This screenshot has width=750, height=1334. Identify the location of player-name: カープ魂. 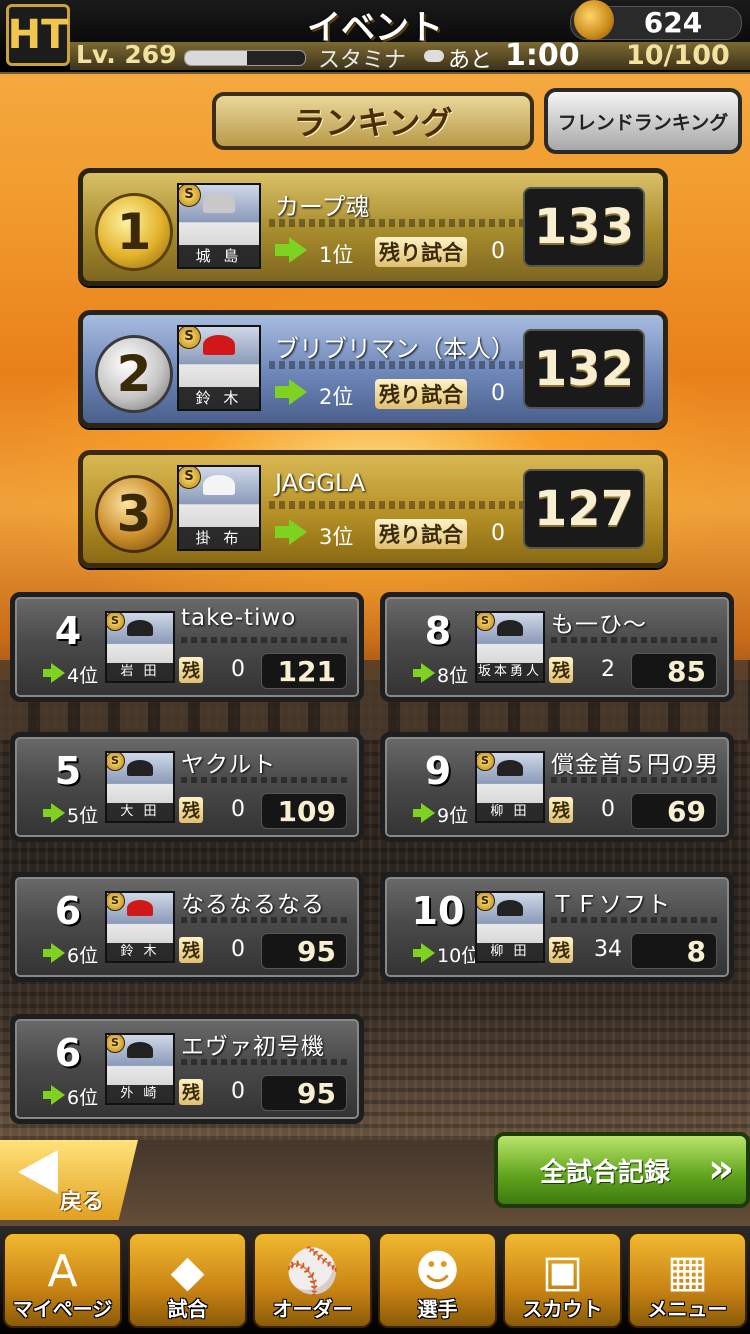
(322, 207).